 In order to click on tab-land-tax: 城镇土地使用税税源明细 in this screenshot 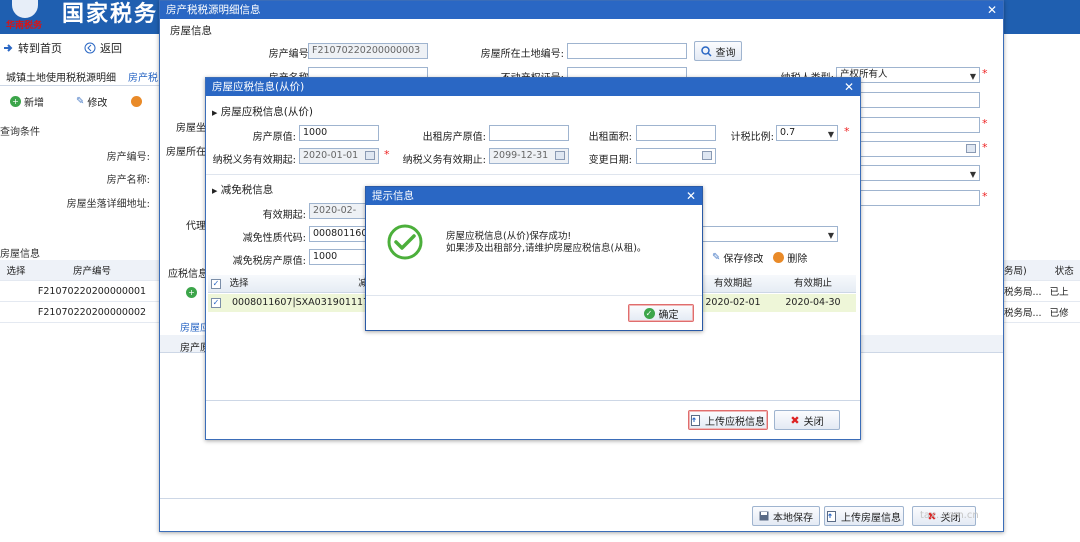, I will do `click(61, 76)`.